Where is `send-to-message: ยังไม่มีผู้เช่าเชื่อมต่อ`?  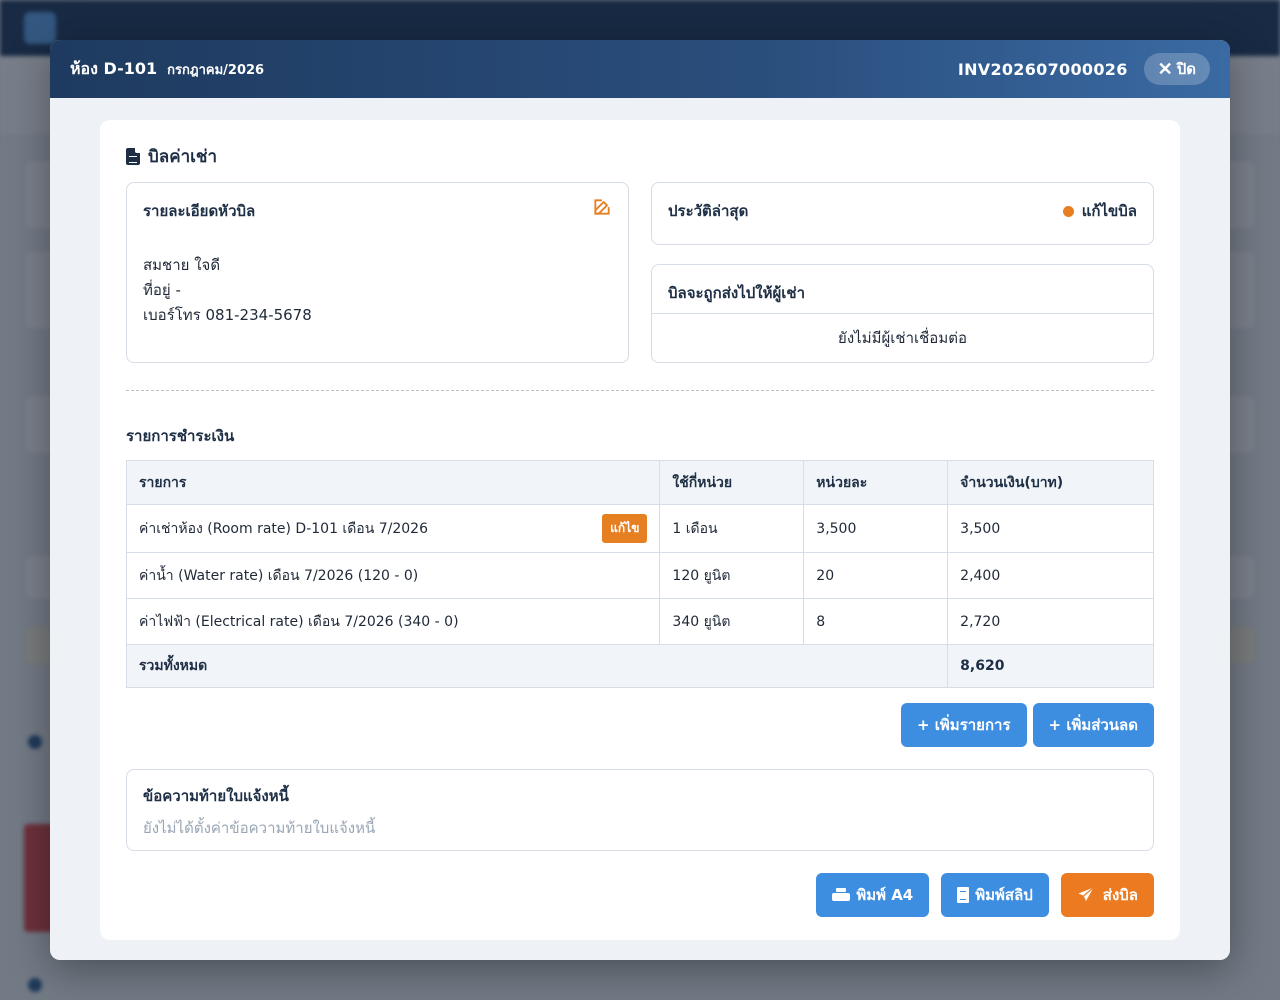
send-to-message: ยังไม่มีผู้เช่าเชื่อมต่อ is located at coordinates (902, 338).